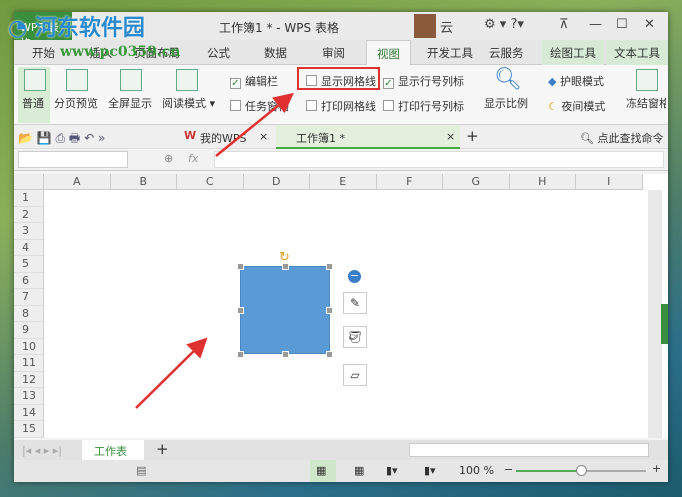 The image size is (682, 497). Describe the element at coordinates (214, 250) in the screenshot. I see `annotation-arrows` at that location.